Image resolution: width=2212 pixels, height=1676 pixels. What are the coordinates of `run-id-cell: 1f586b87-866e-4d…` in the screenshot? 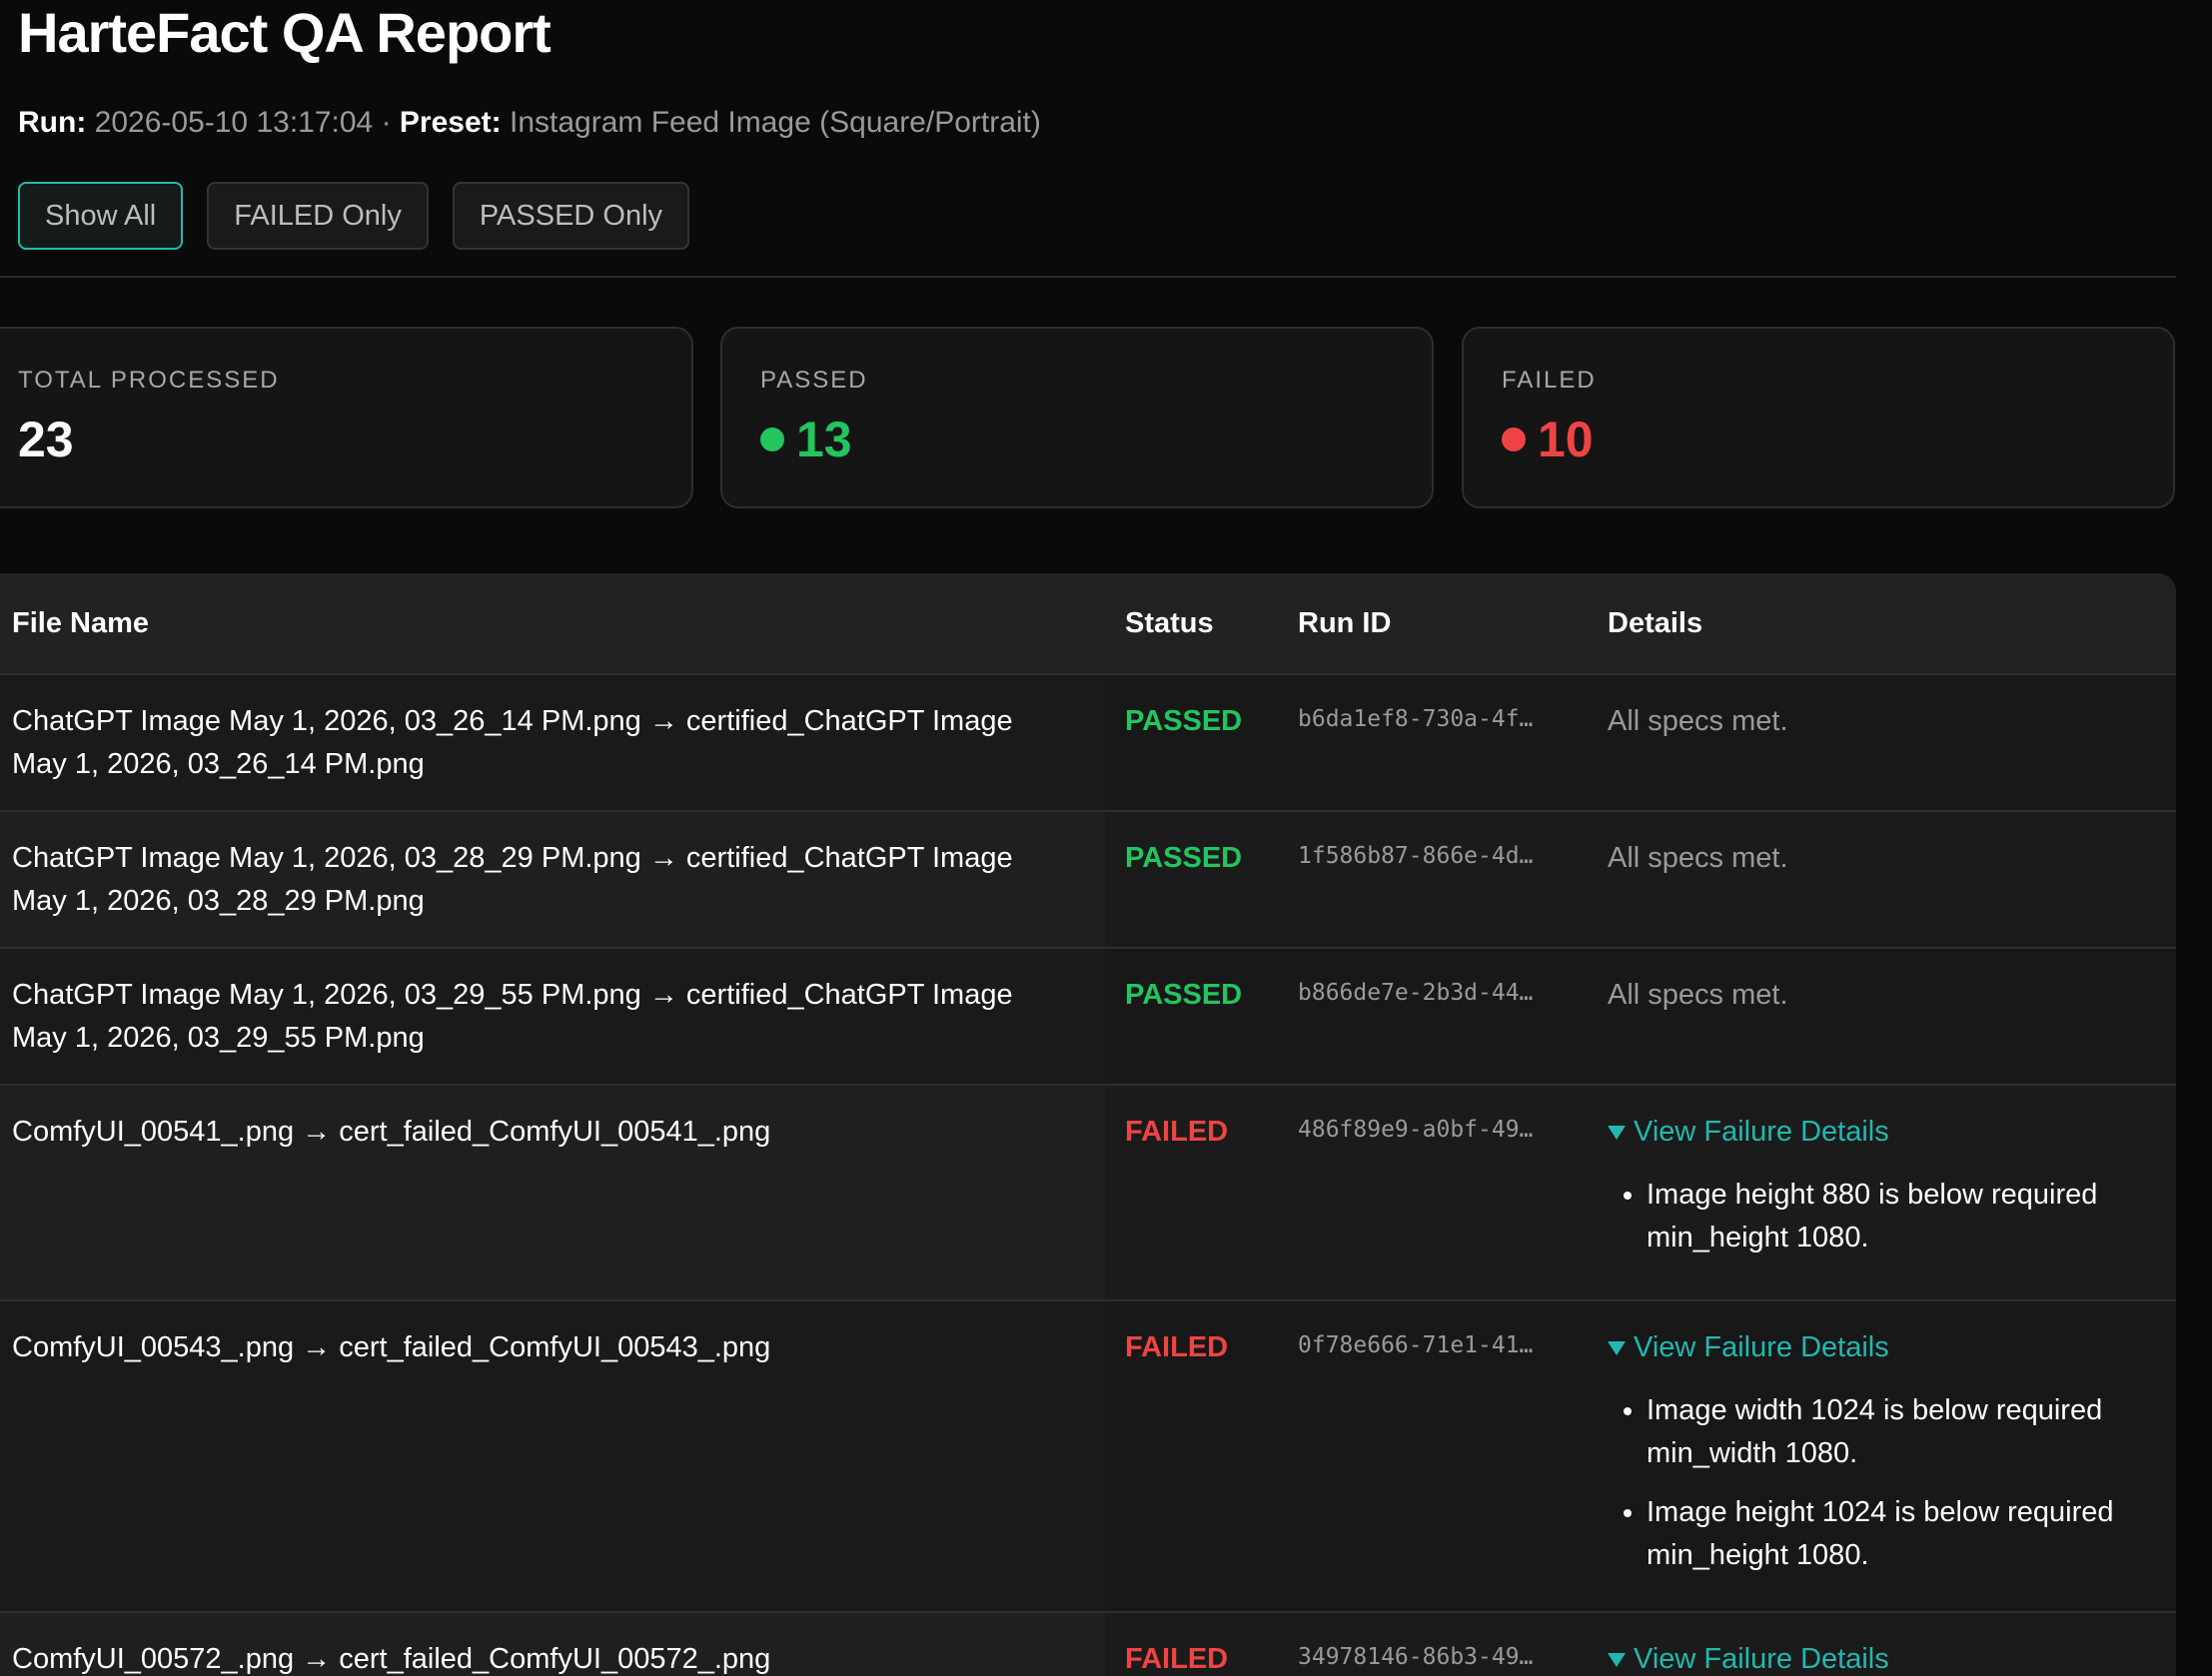 It's located at (1416, 856).